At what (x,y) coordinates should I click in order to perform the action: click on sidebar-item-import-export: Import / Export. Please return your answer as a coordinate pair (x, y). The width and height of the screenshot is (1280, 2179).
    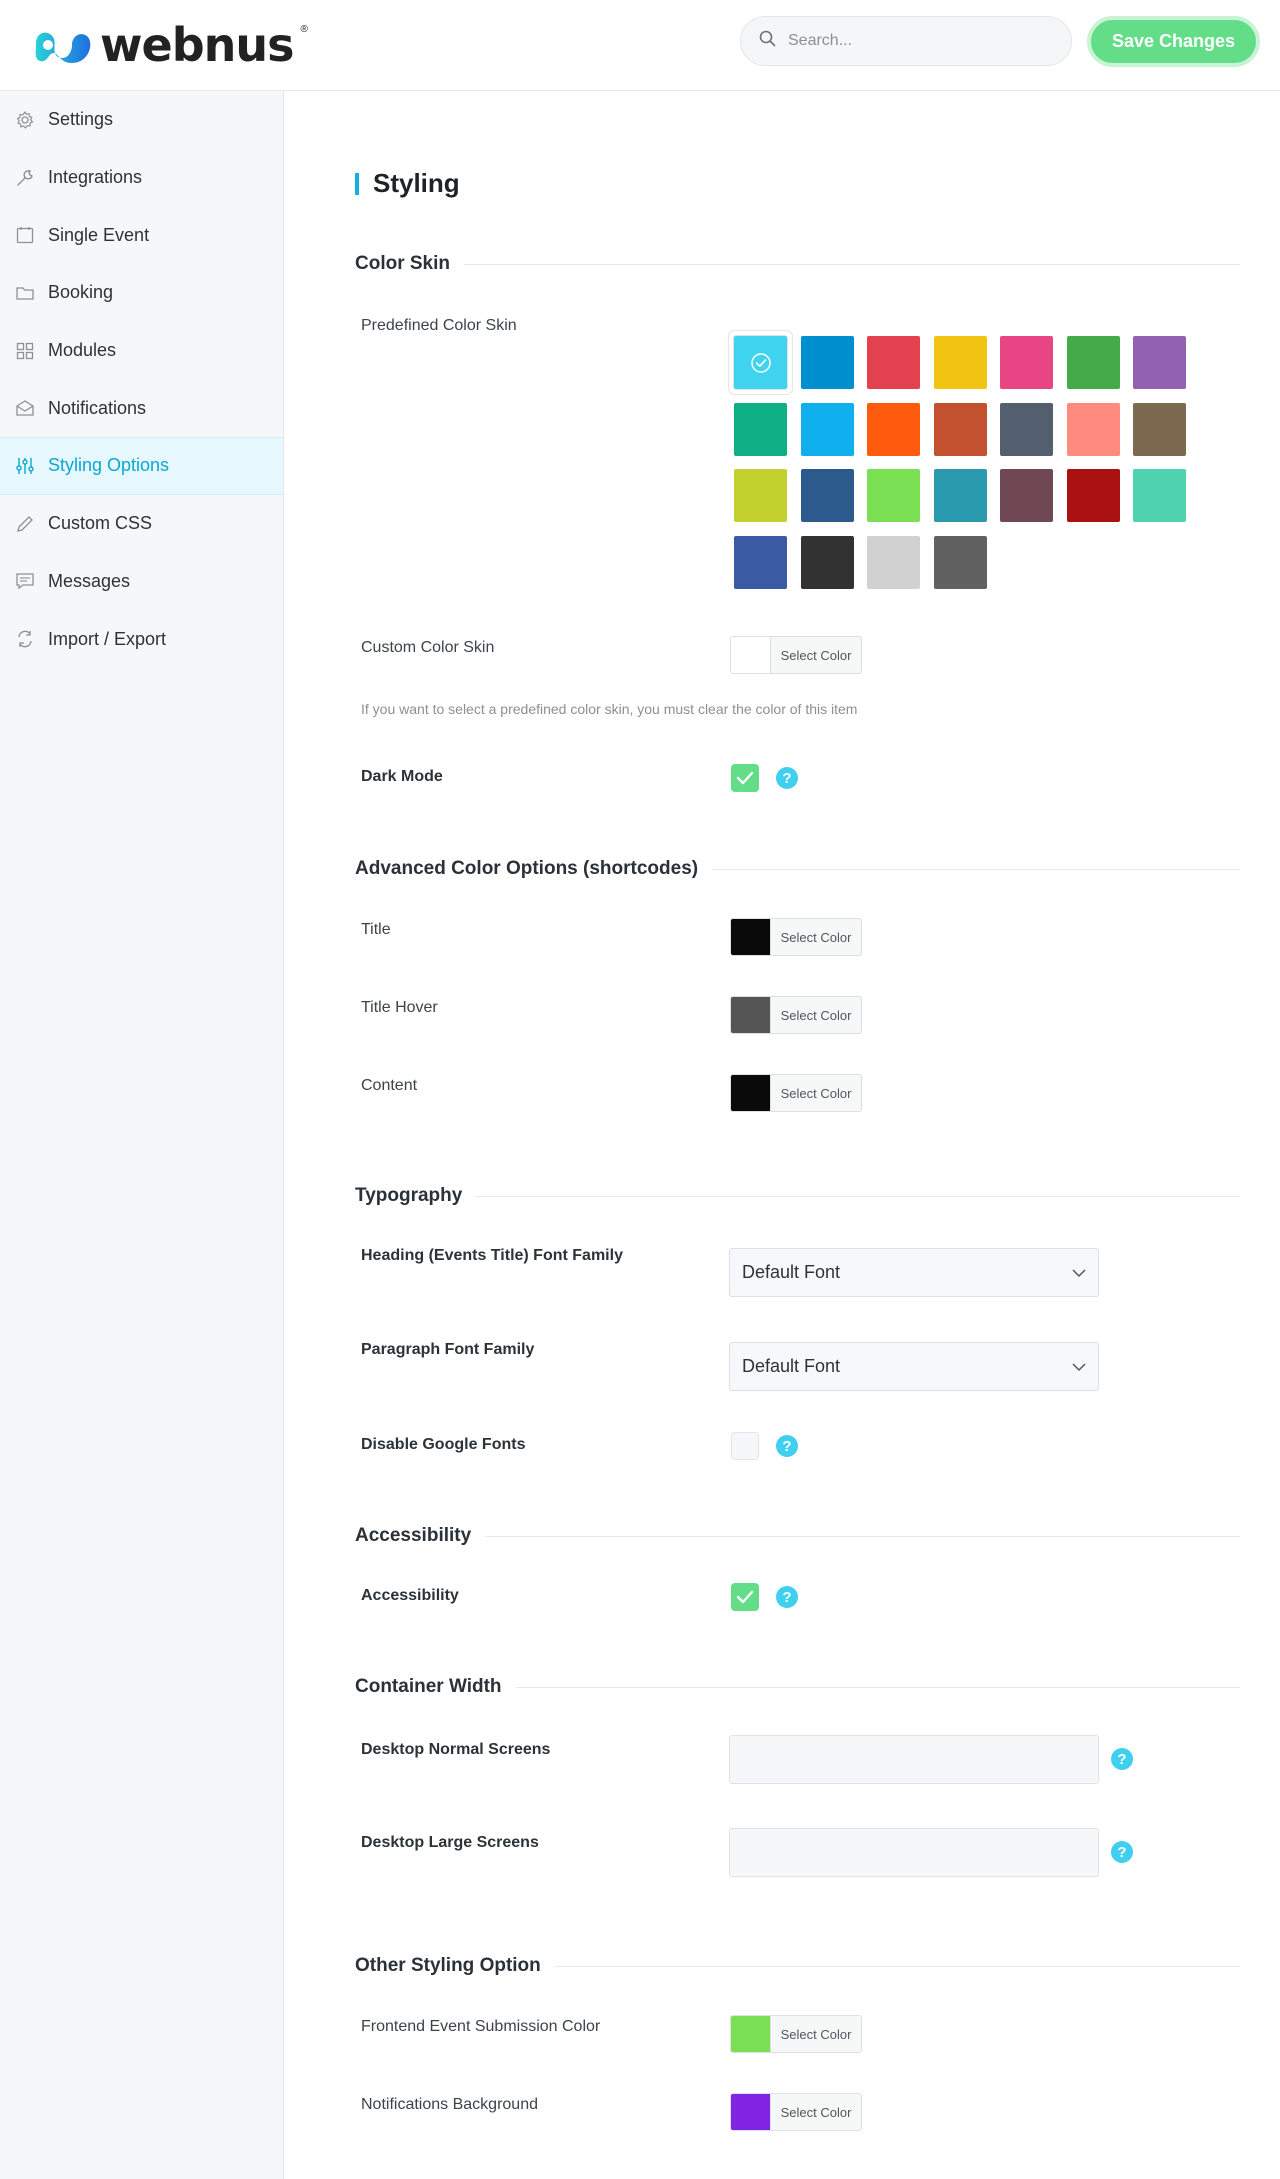
    Looking at the image, I should click on (141, 639).